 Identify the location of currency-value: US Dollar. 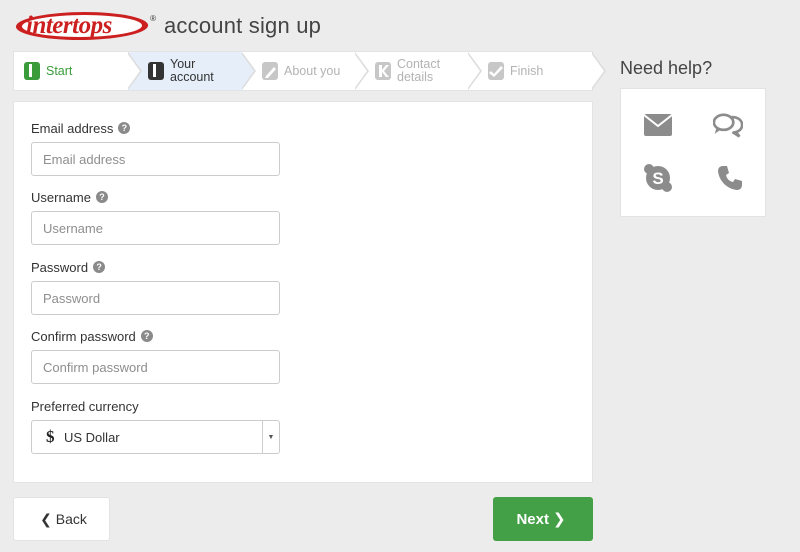
(92, 437).